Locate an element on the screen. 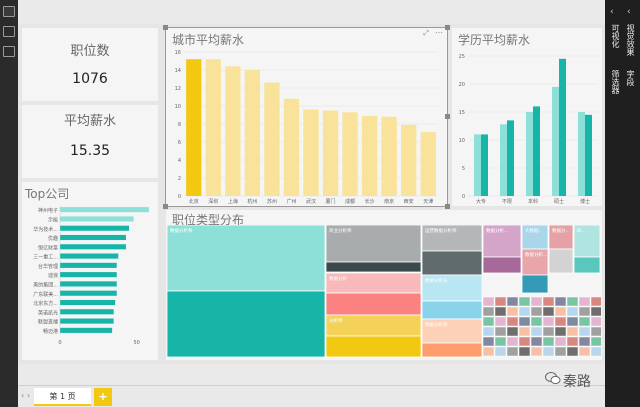 The height and width of the screenshot is (407, 640). panel-format-label: 视觉效果 is located at coordinates (630, 40).